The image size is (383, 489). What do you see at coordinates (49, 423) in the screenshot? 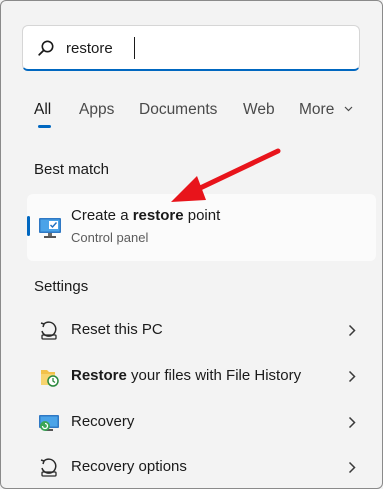
I see `recovery-icon` at bounding box center [49, 423].